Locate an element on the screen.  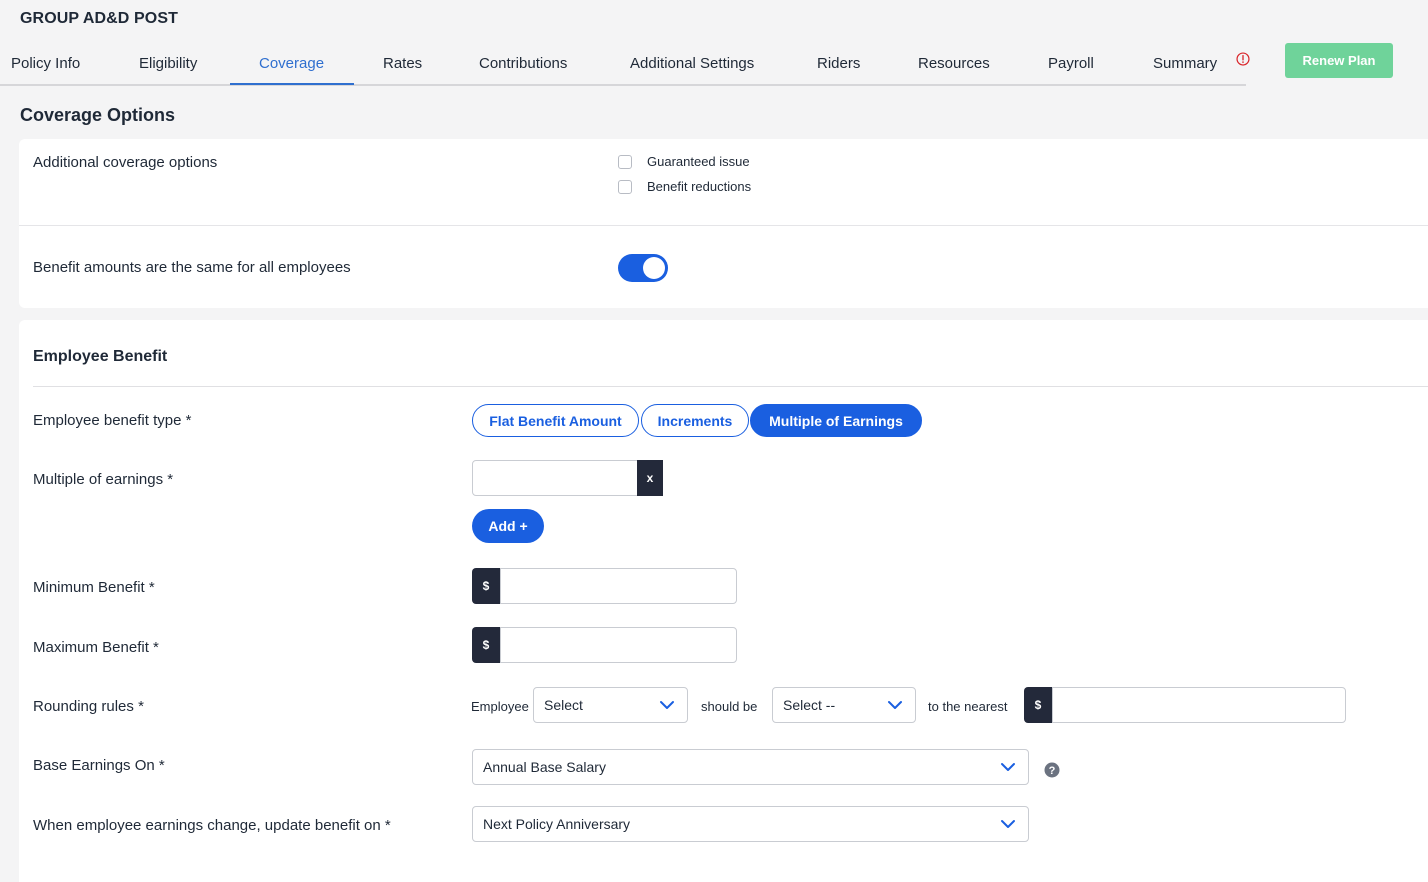
base-earnings-select: Annual Base Salary is located at coordinates (750, 767).